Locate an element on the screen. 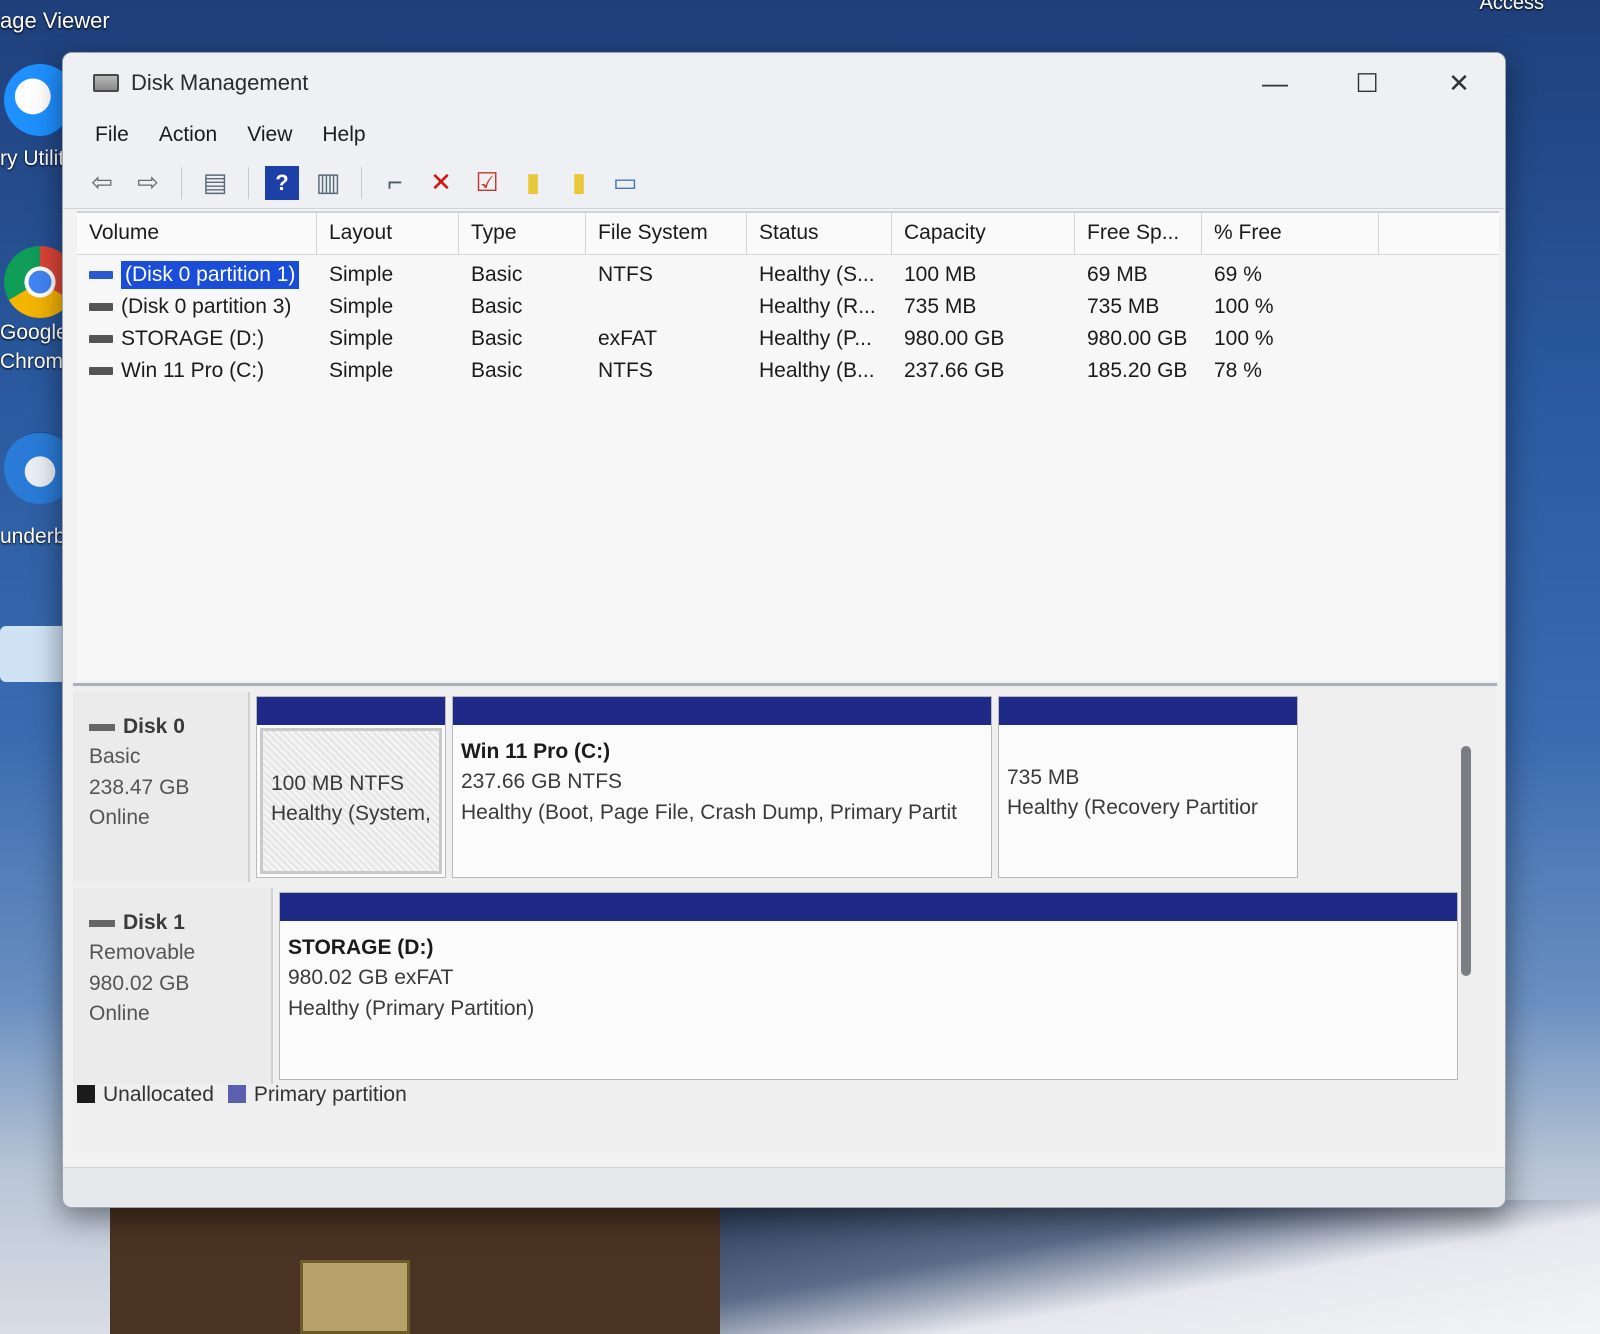  menu-action: Action is located at coordinates (188, 135).